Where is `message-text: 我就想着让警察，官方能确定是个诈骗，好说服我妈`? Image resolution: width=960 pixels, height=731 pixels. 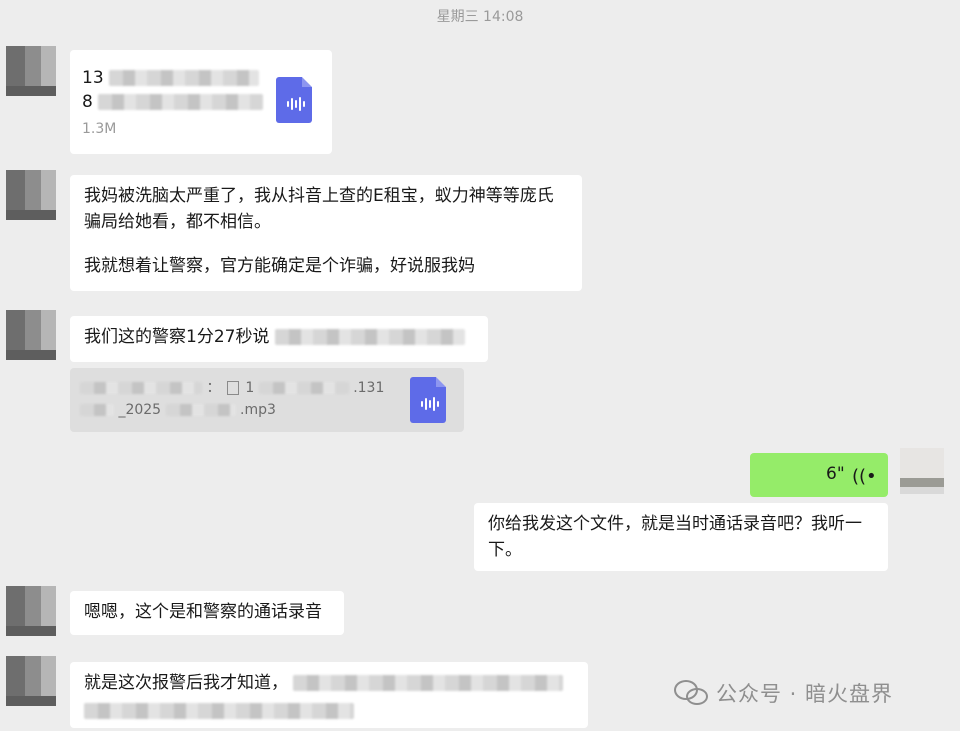
message-text: 我就想着让警察，官方能确定是个诈骗，好说服我妈 is located at coordinates (279, 266).